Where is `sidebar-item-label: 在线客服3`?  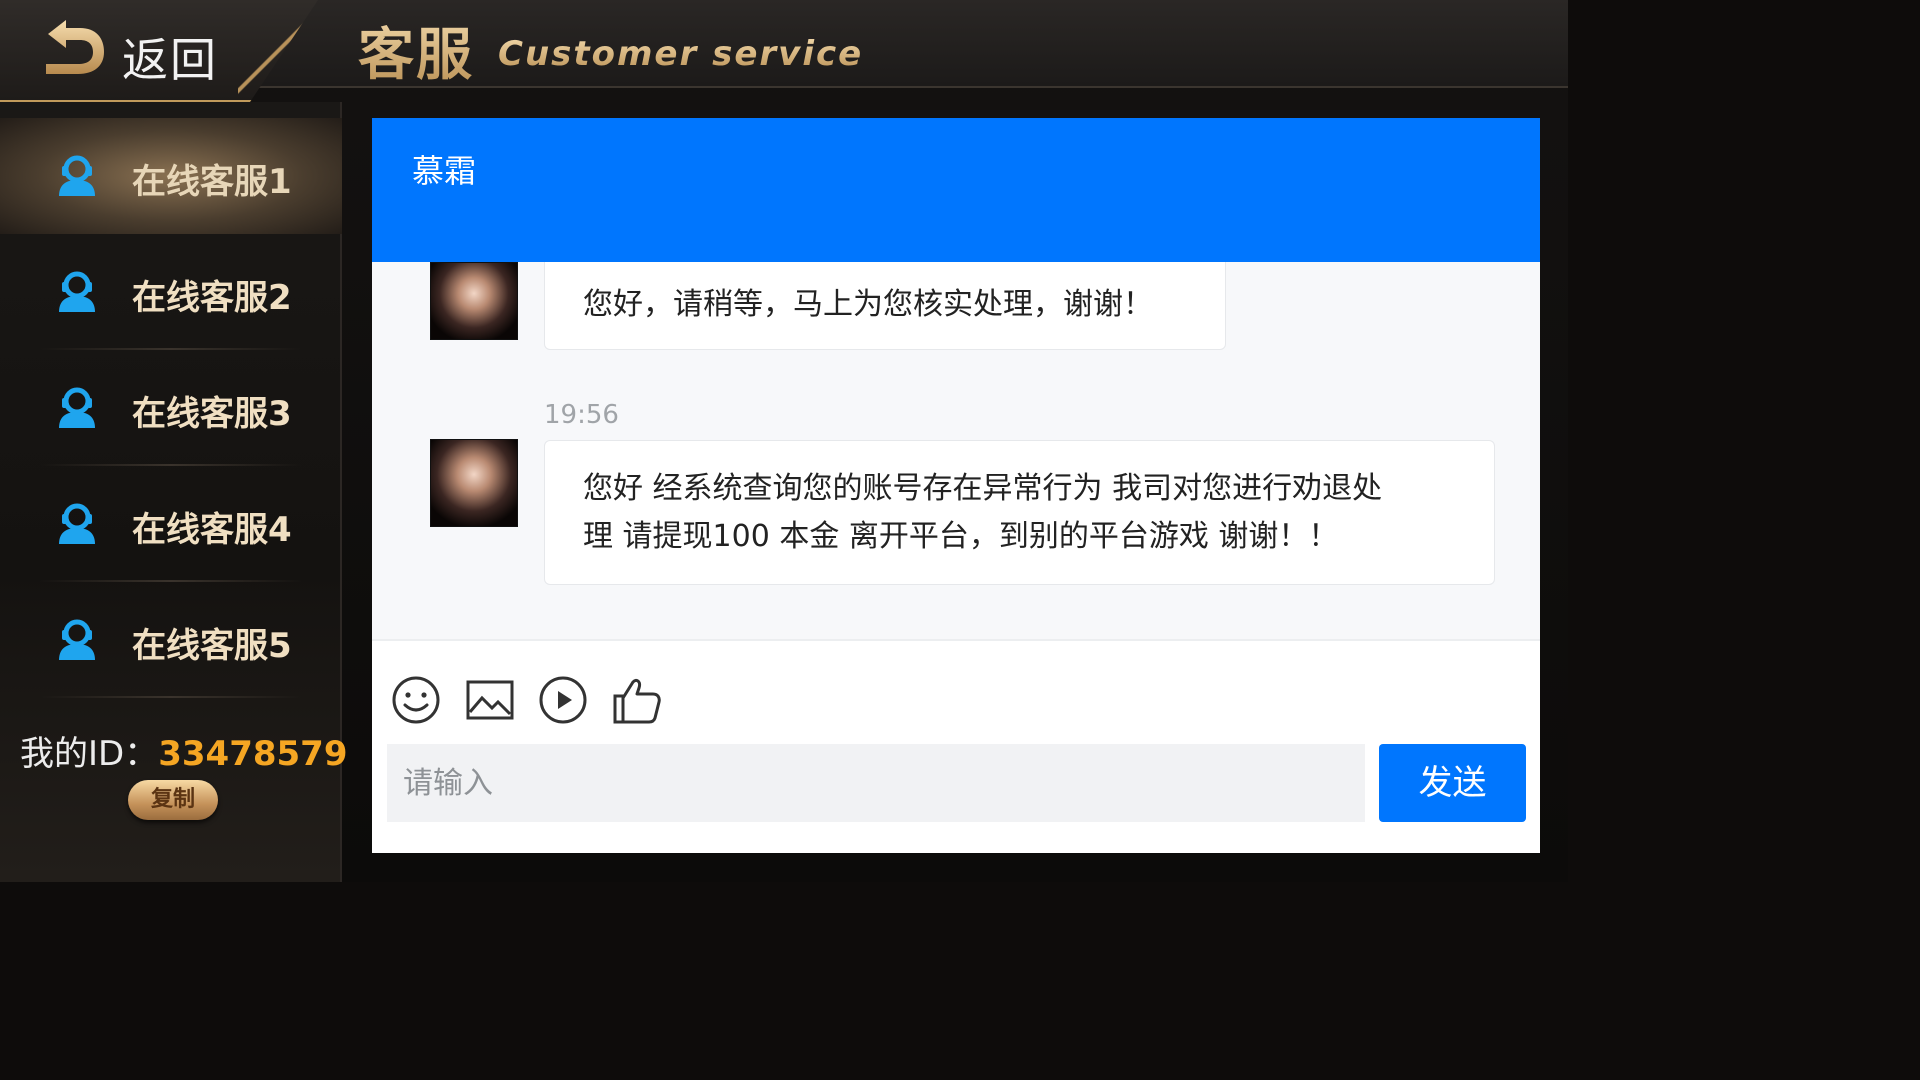 sidebar-item-label: 在线客服3 is located at coordinates (212, 414).